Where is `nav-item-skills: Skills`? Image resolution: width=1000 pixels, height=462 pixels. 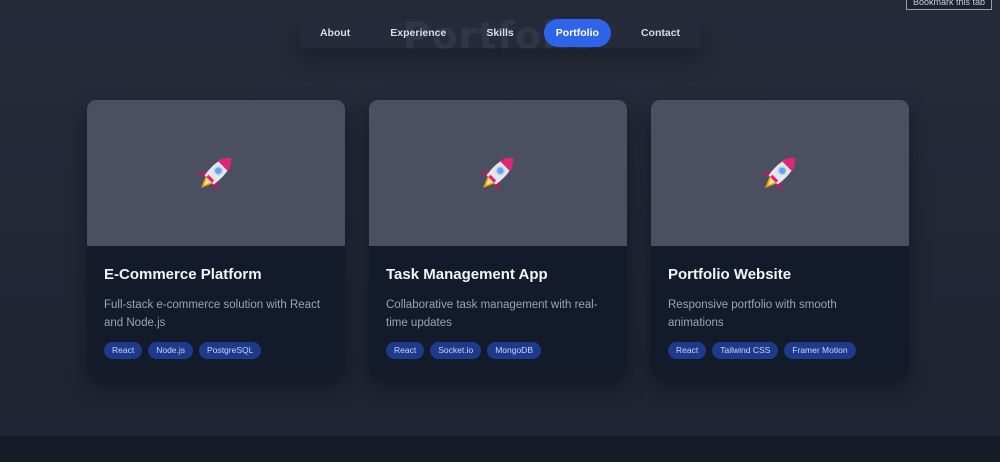 nav-item-skills: Skills is located at coordinates (499, 33).